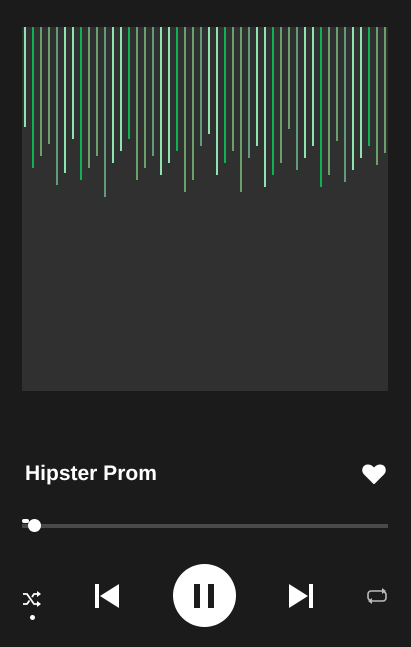  I want to click on progress-thumb, so click(35, 525).